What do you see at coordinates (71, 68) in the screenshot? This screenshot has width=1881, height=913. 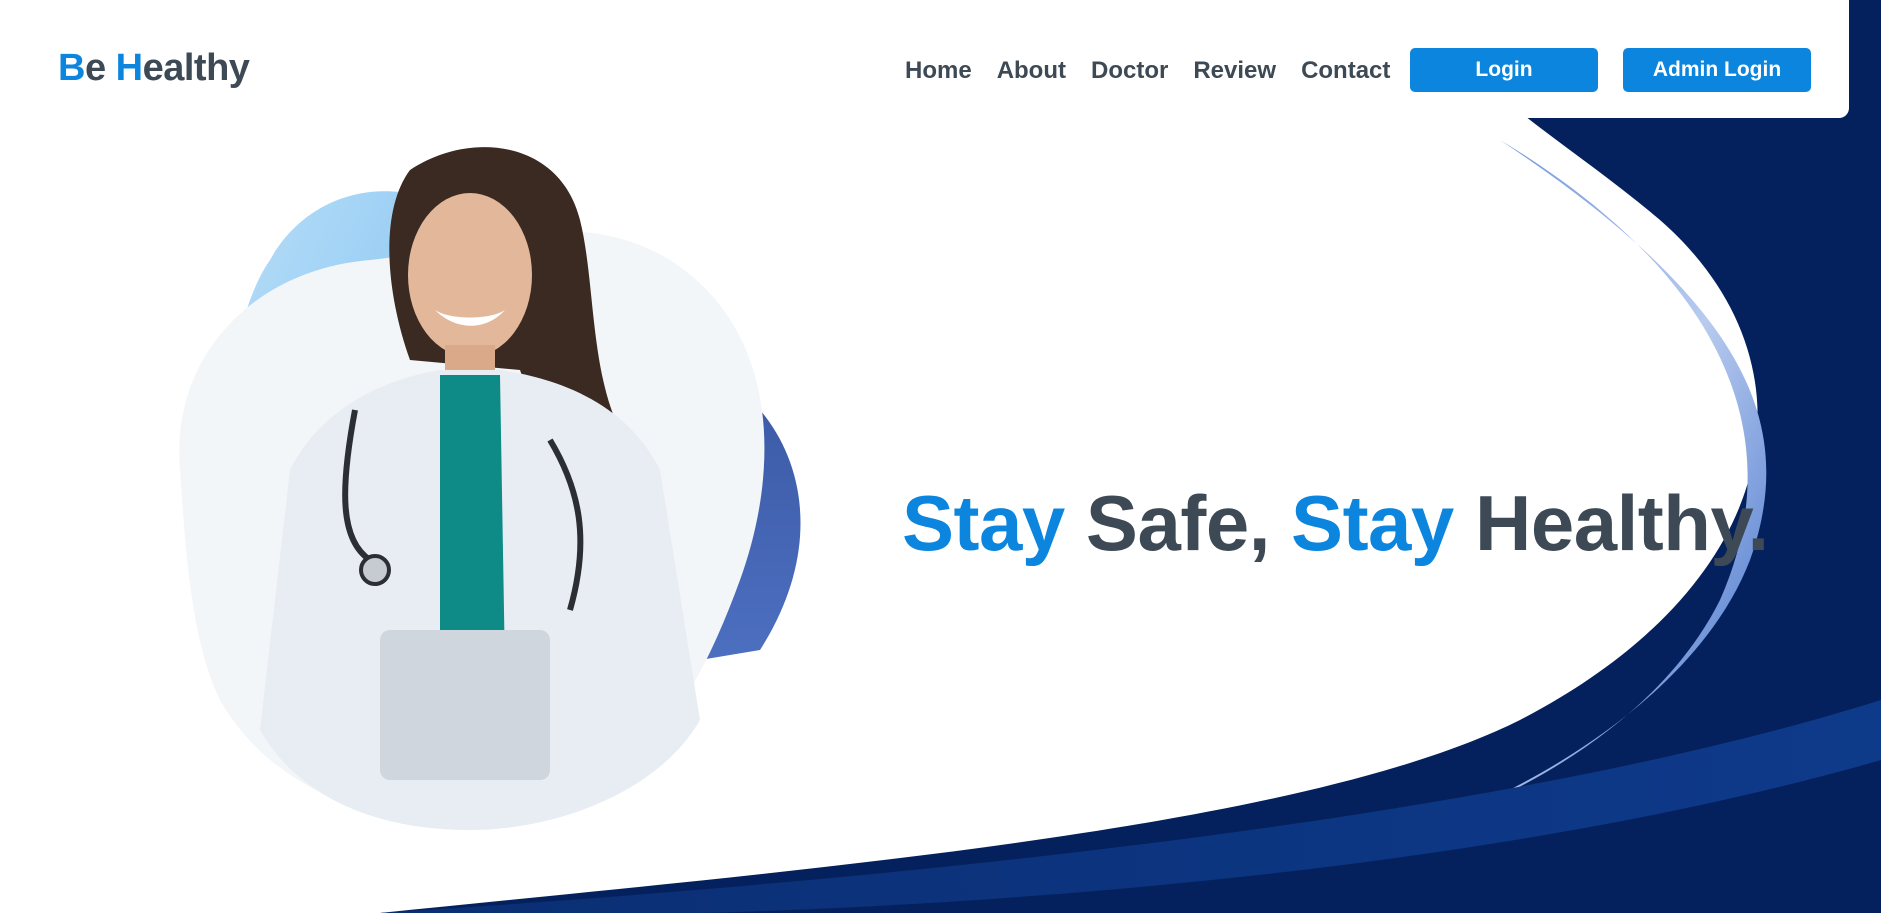 I see `logo-part: B` at bounding box center [71, 68].